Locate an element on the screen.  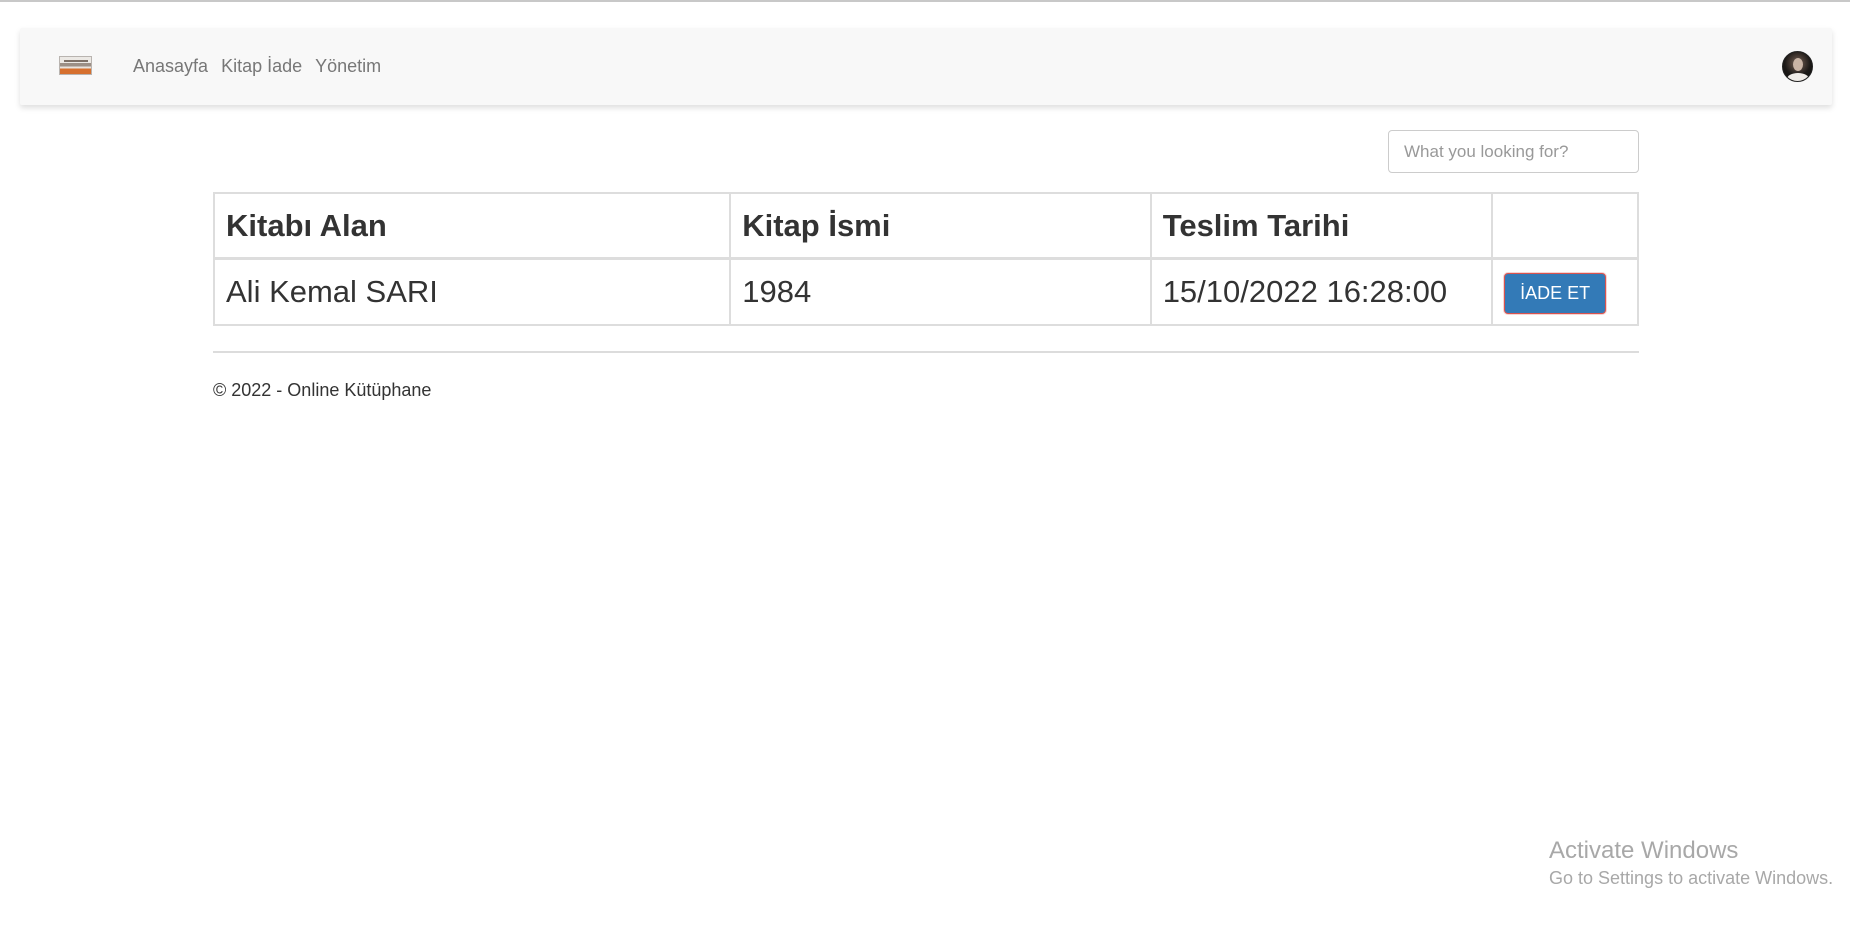
nav-link-kitap-iade: Kitap İade is located at coordinates (261, 66).